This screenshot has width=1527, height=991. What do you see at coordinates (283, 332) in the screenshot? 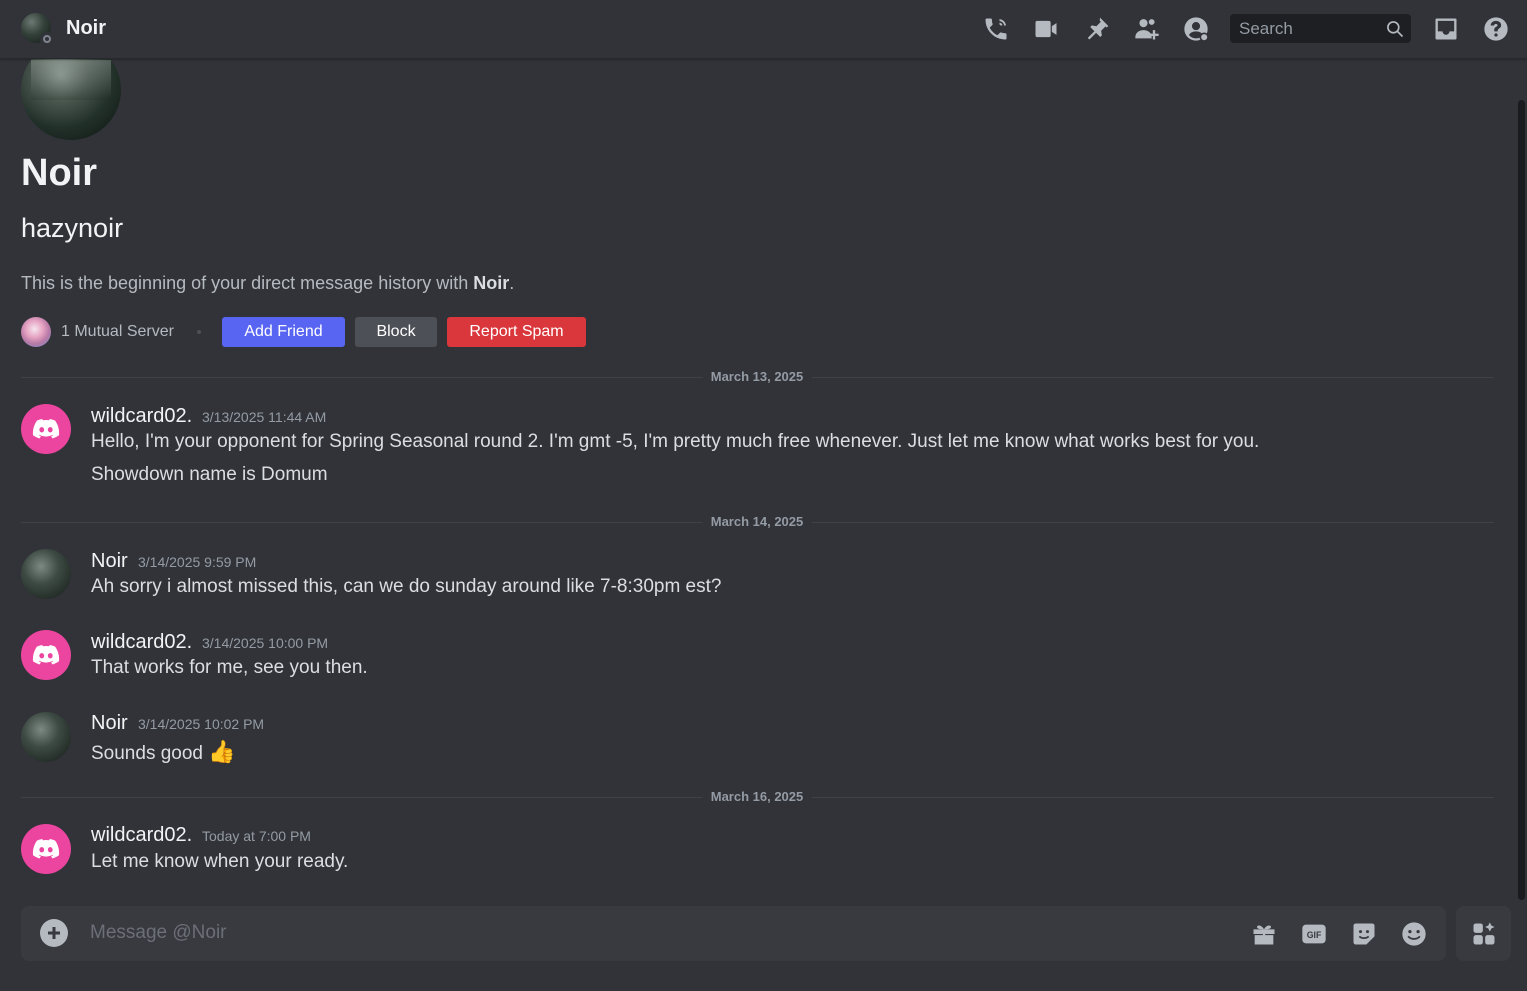
I see `add-friend-button: Add Friend` at bounding box center [283, 332].